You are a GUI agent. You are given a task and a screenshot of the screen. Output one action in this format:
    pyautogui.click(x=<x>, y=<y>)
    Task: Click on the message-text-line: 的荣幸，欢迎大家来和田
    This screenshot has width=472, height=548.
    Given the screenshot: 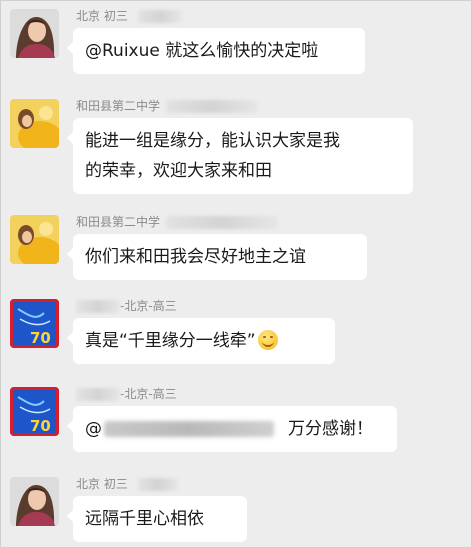 What is the action you would take?
    pyautogui.click(x=178, y=171)
    